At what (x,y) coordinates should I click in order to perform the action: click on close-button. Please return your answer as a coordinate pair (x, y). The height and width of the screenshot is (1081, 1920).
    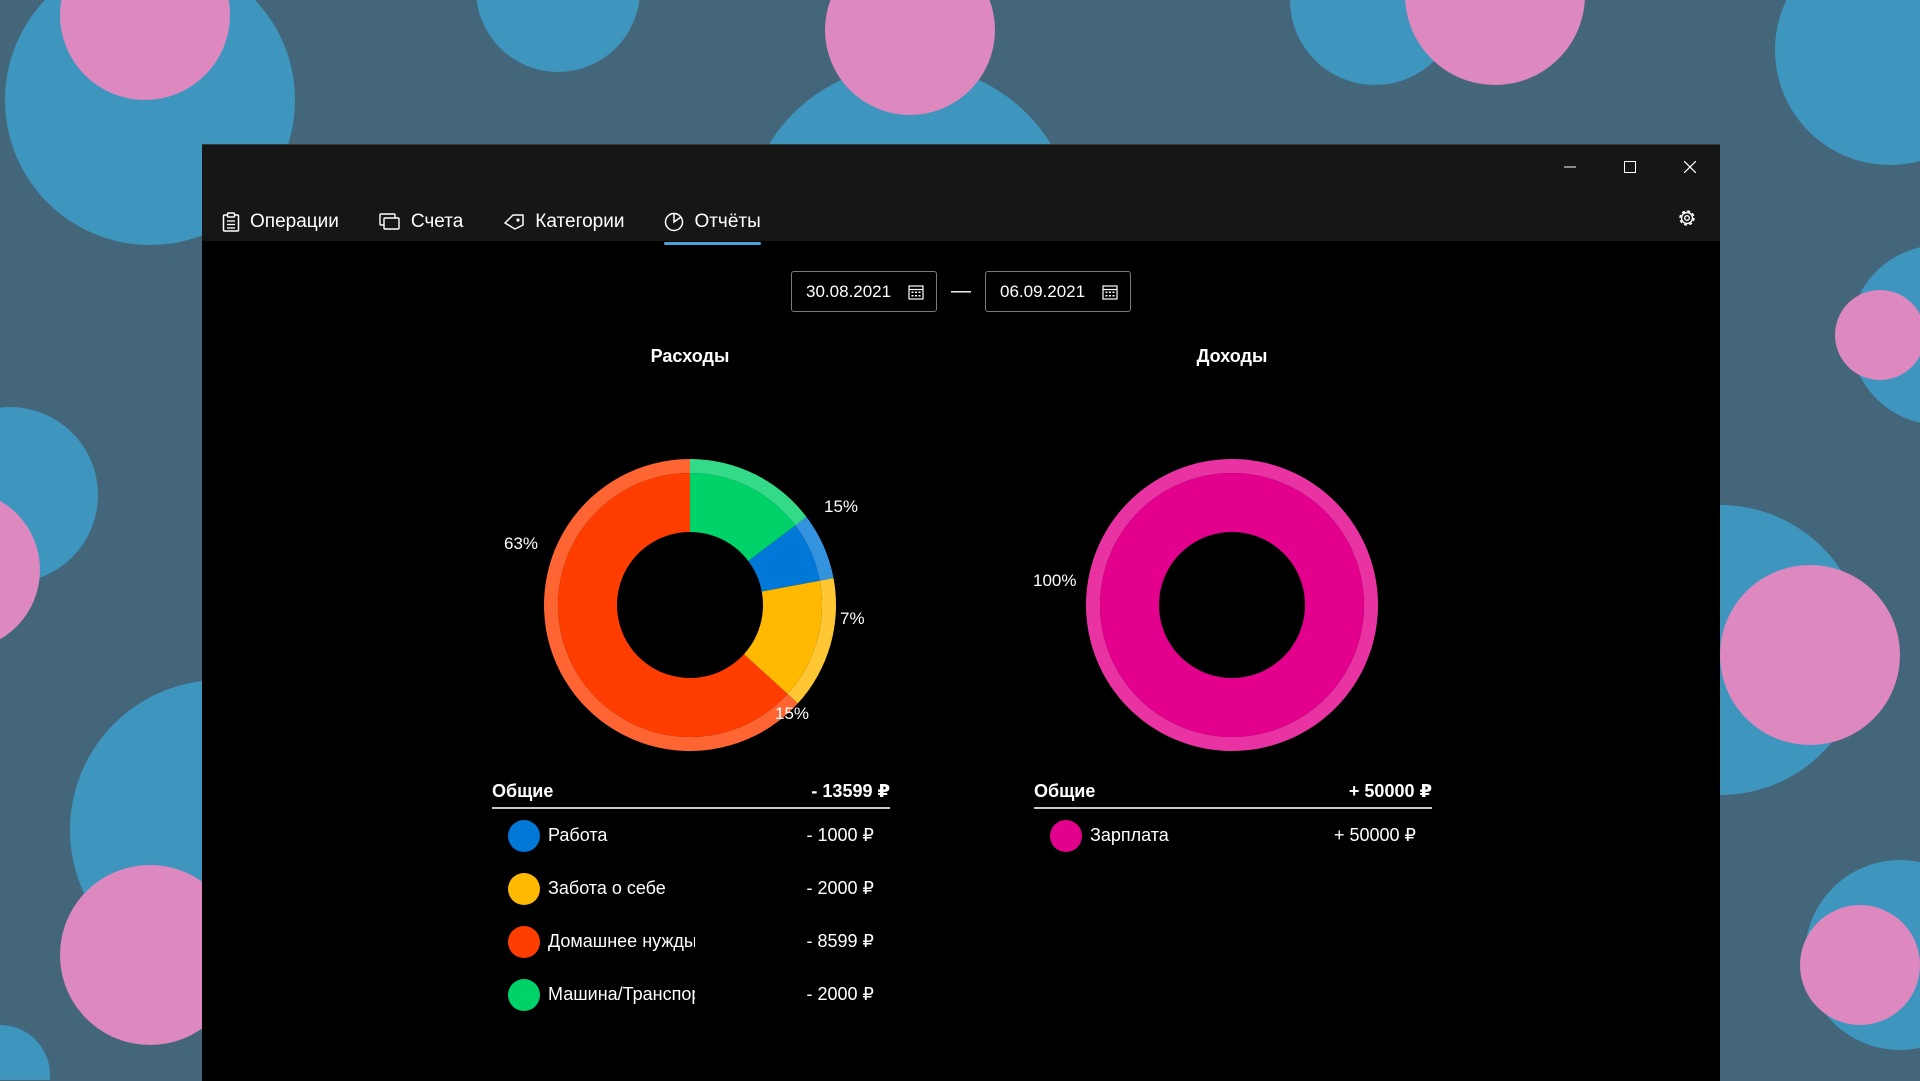
    Looking at the image, I should click on (1690, 167).